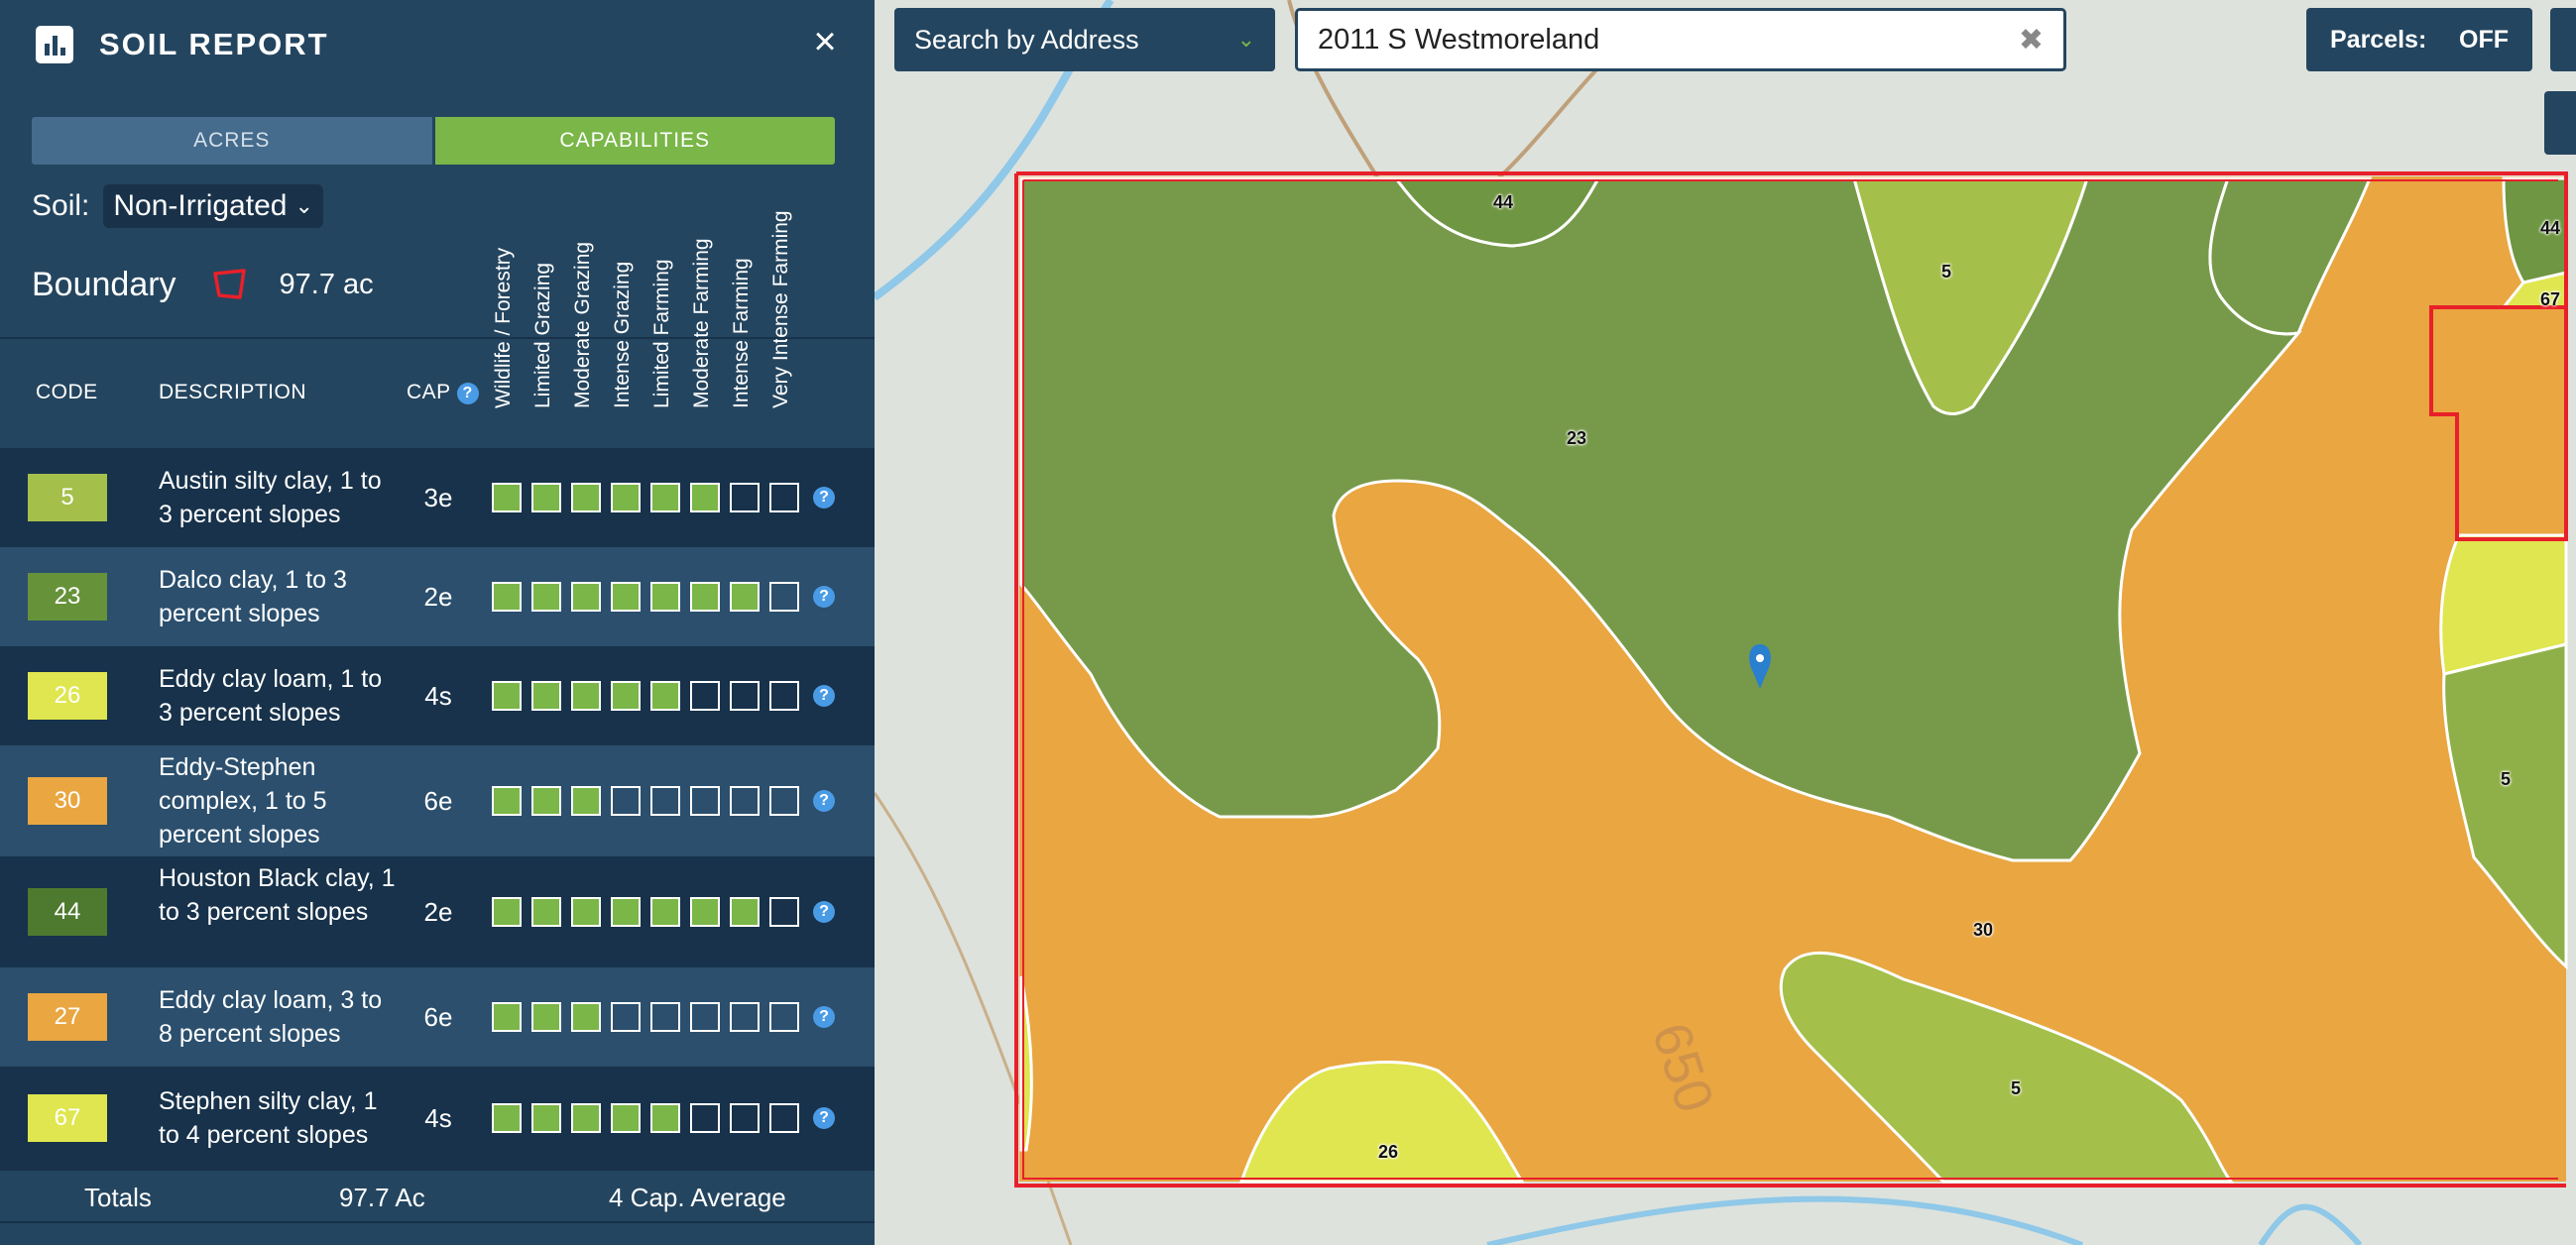 This screenshot has width=2576, height=1245. Describe the element at coordinates (67, 1017) in the screenshot. I see `soil-code-badge: 27` at that location.